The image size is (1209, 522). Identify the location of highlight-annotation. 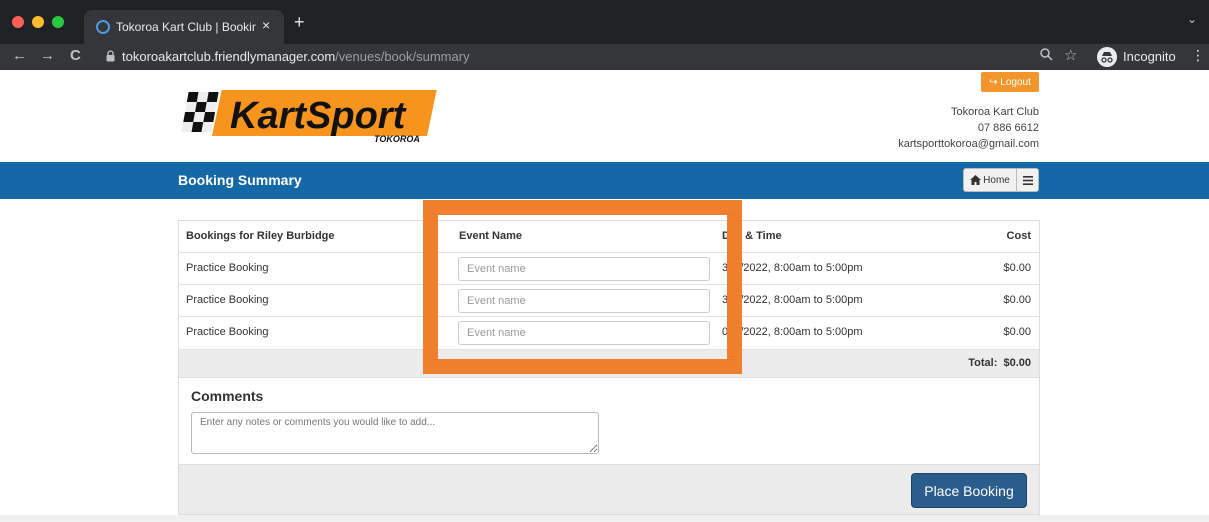
(582, 287).